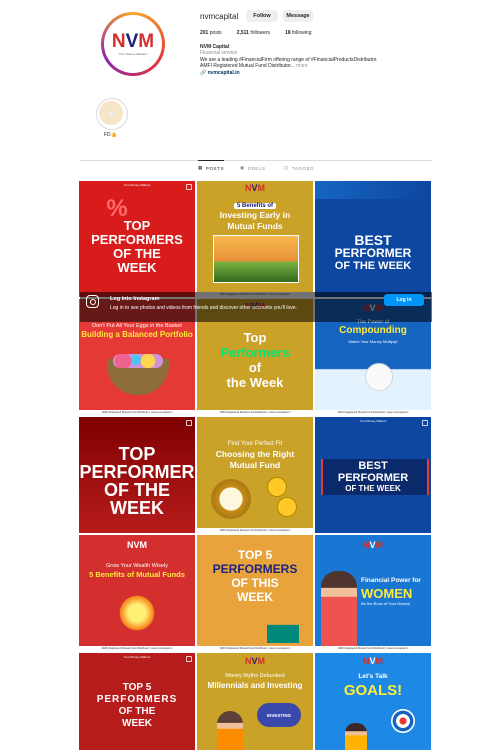 The height and width of the screenshot is (750, 500). Describe the element at coordinates (373, 701) in the screenshot. I see `post-tile: NVM Let's Talk GOALS!` at that location.